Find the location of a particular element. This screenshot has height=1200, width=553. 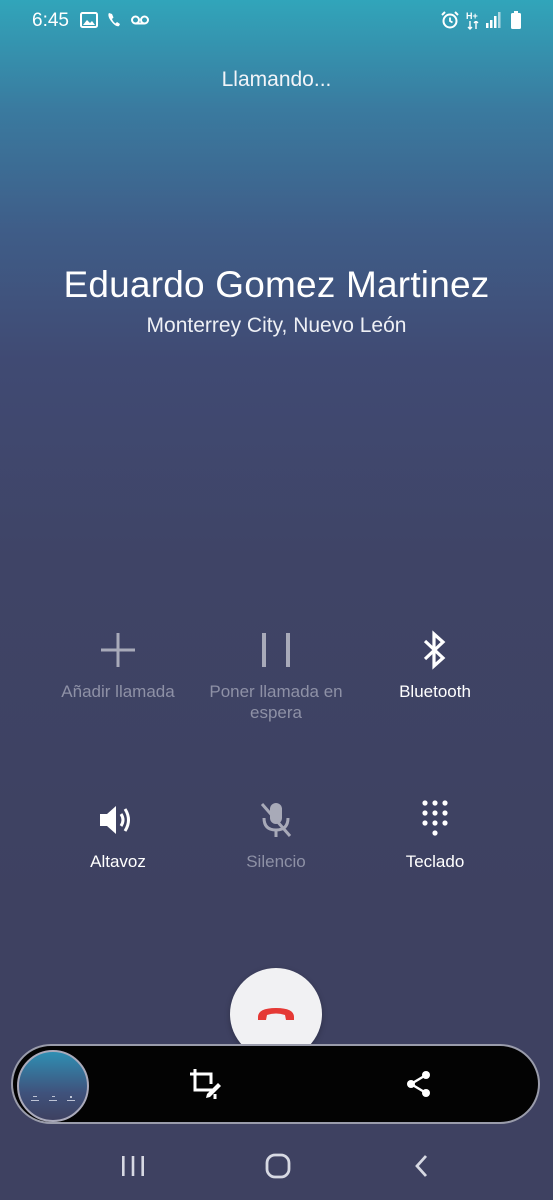

bluetooth-button: Bluetooth is located at coordinates (435, 663).